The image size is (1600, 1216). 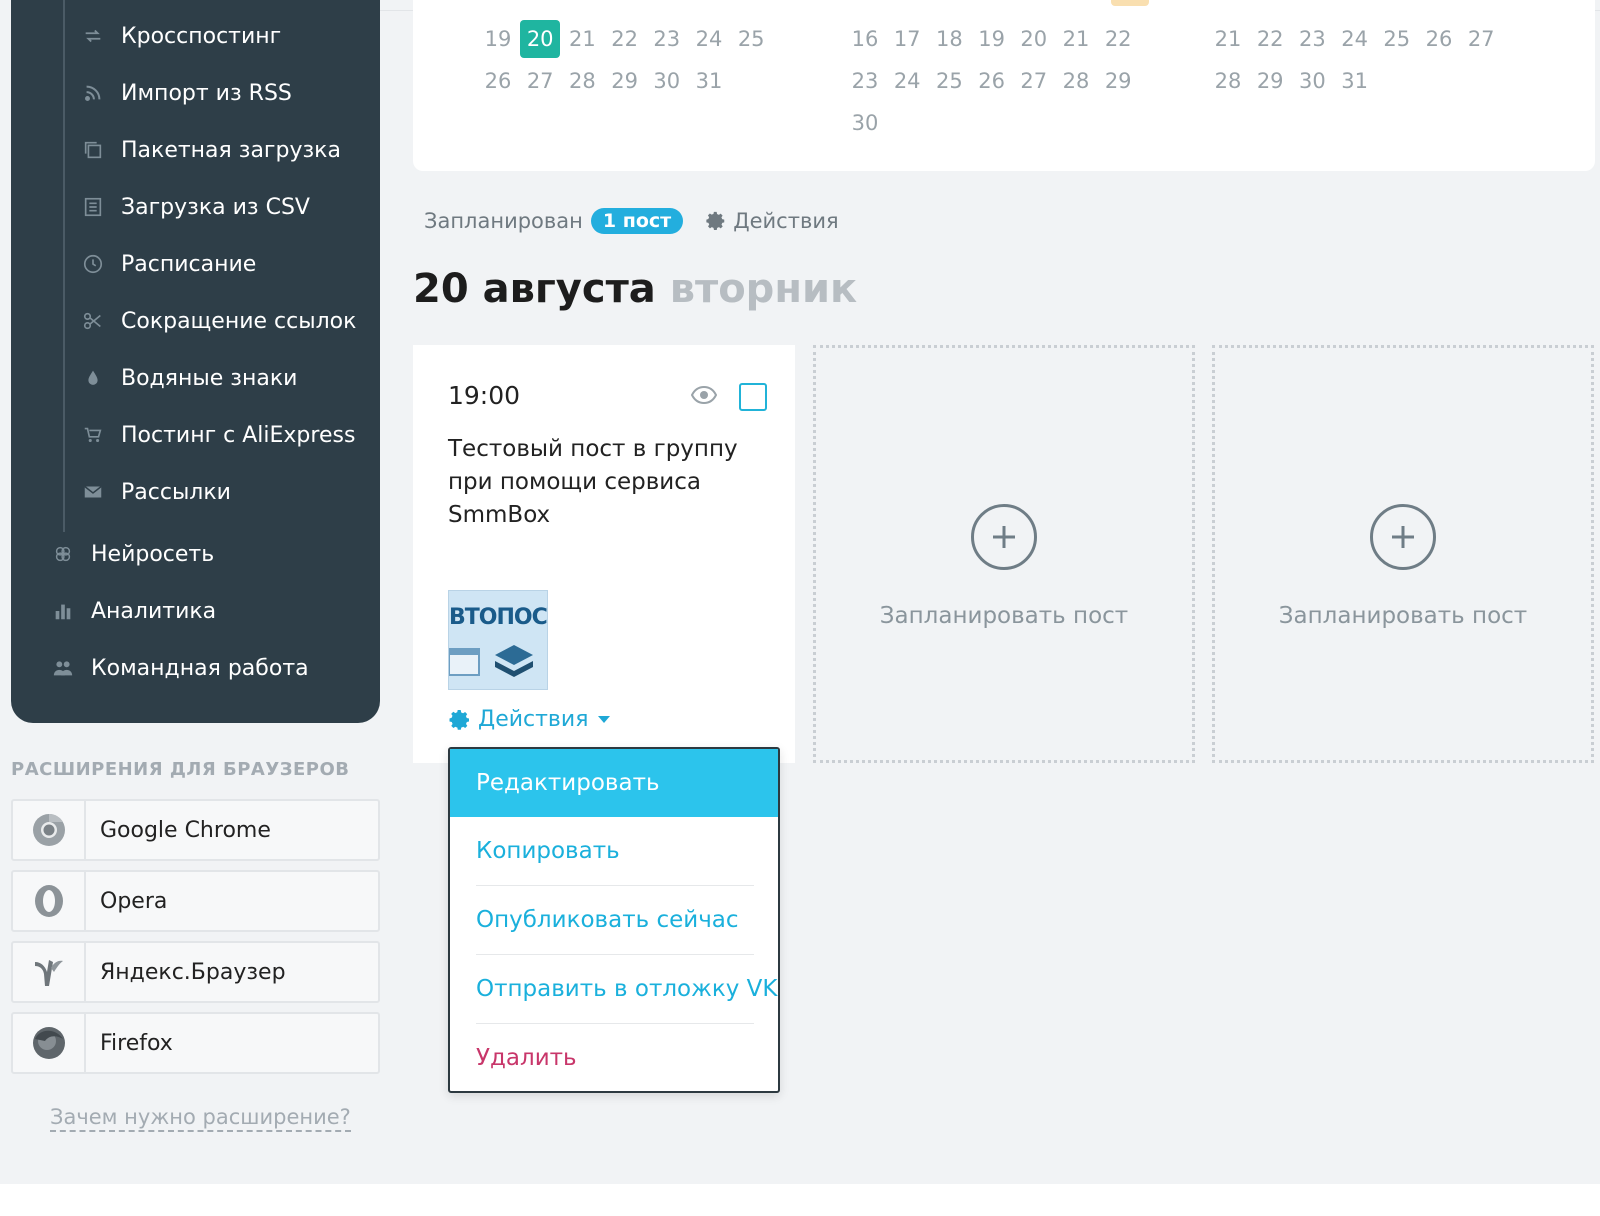 What do you see at coordinates (1403, 537) in the screenshot?
I see `plus-icon` at bounding box center [1403, 537].